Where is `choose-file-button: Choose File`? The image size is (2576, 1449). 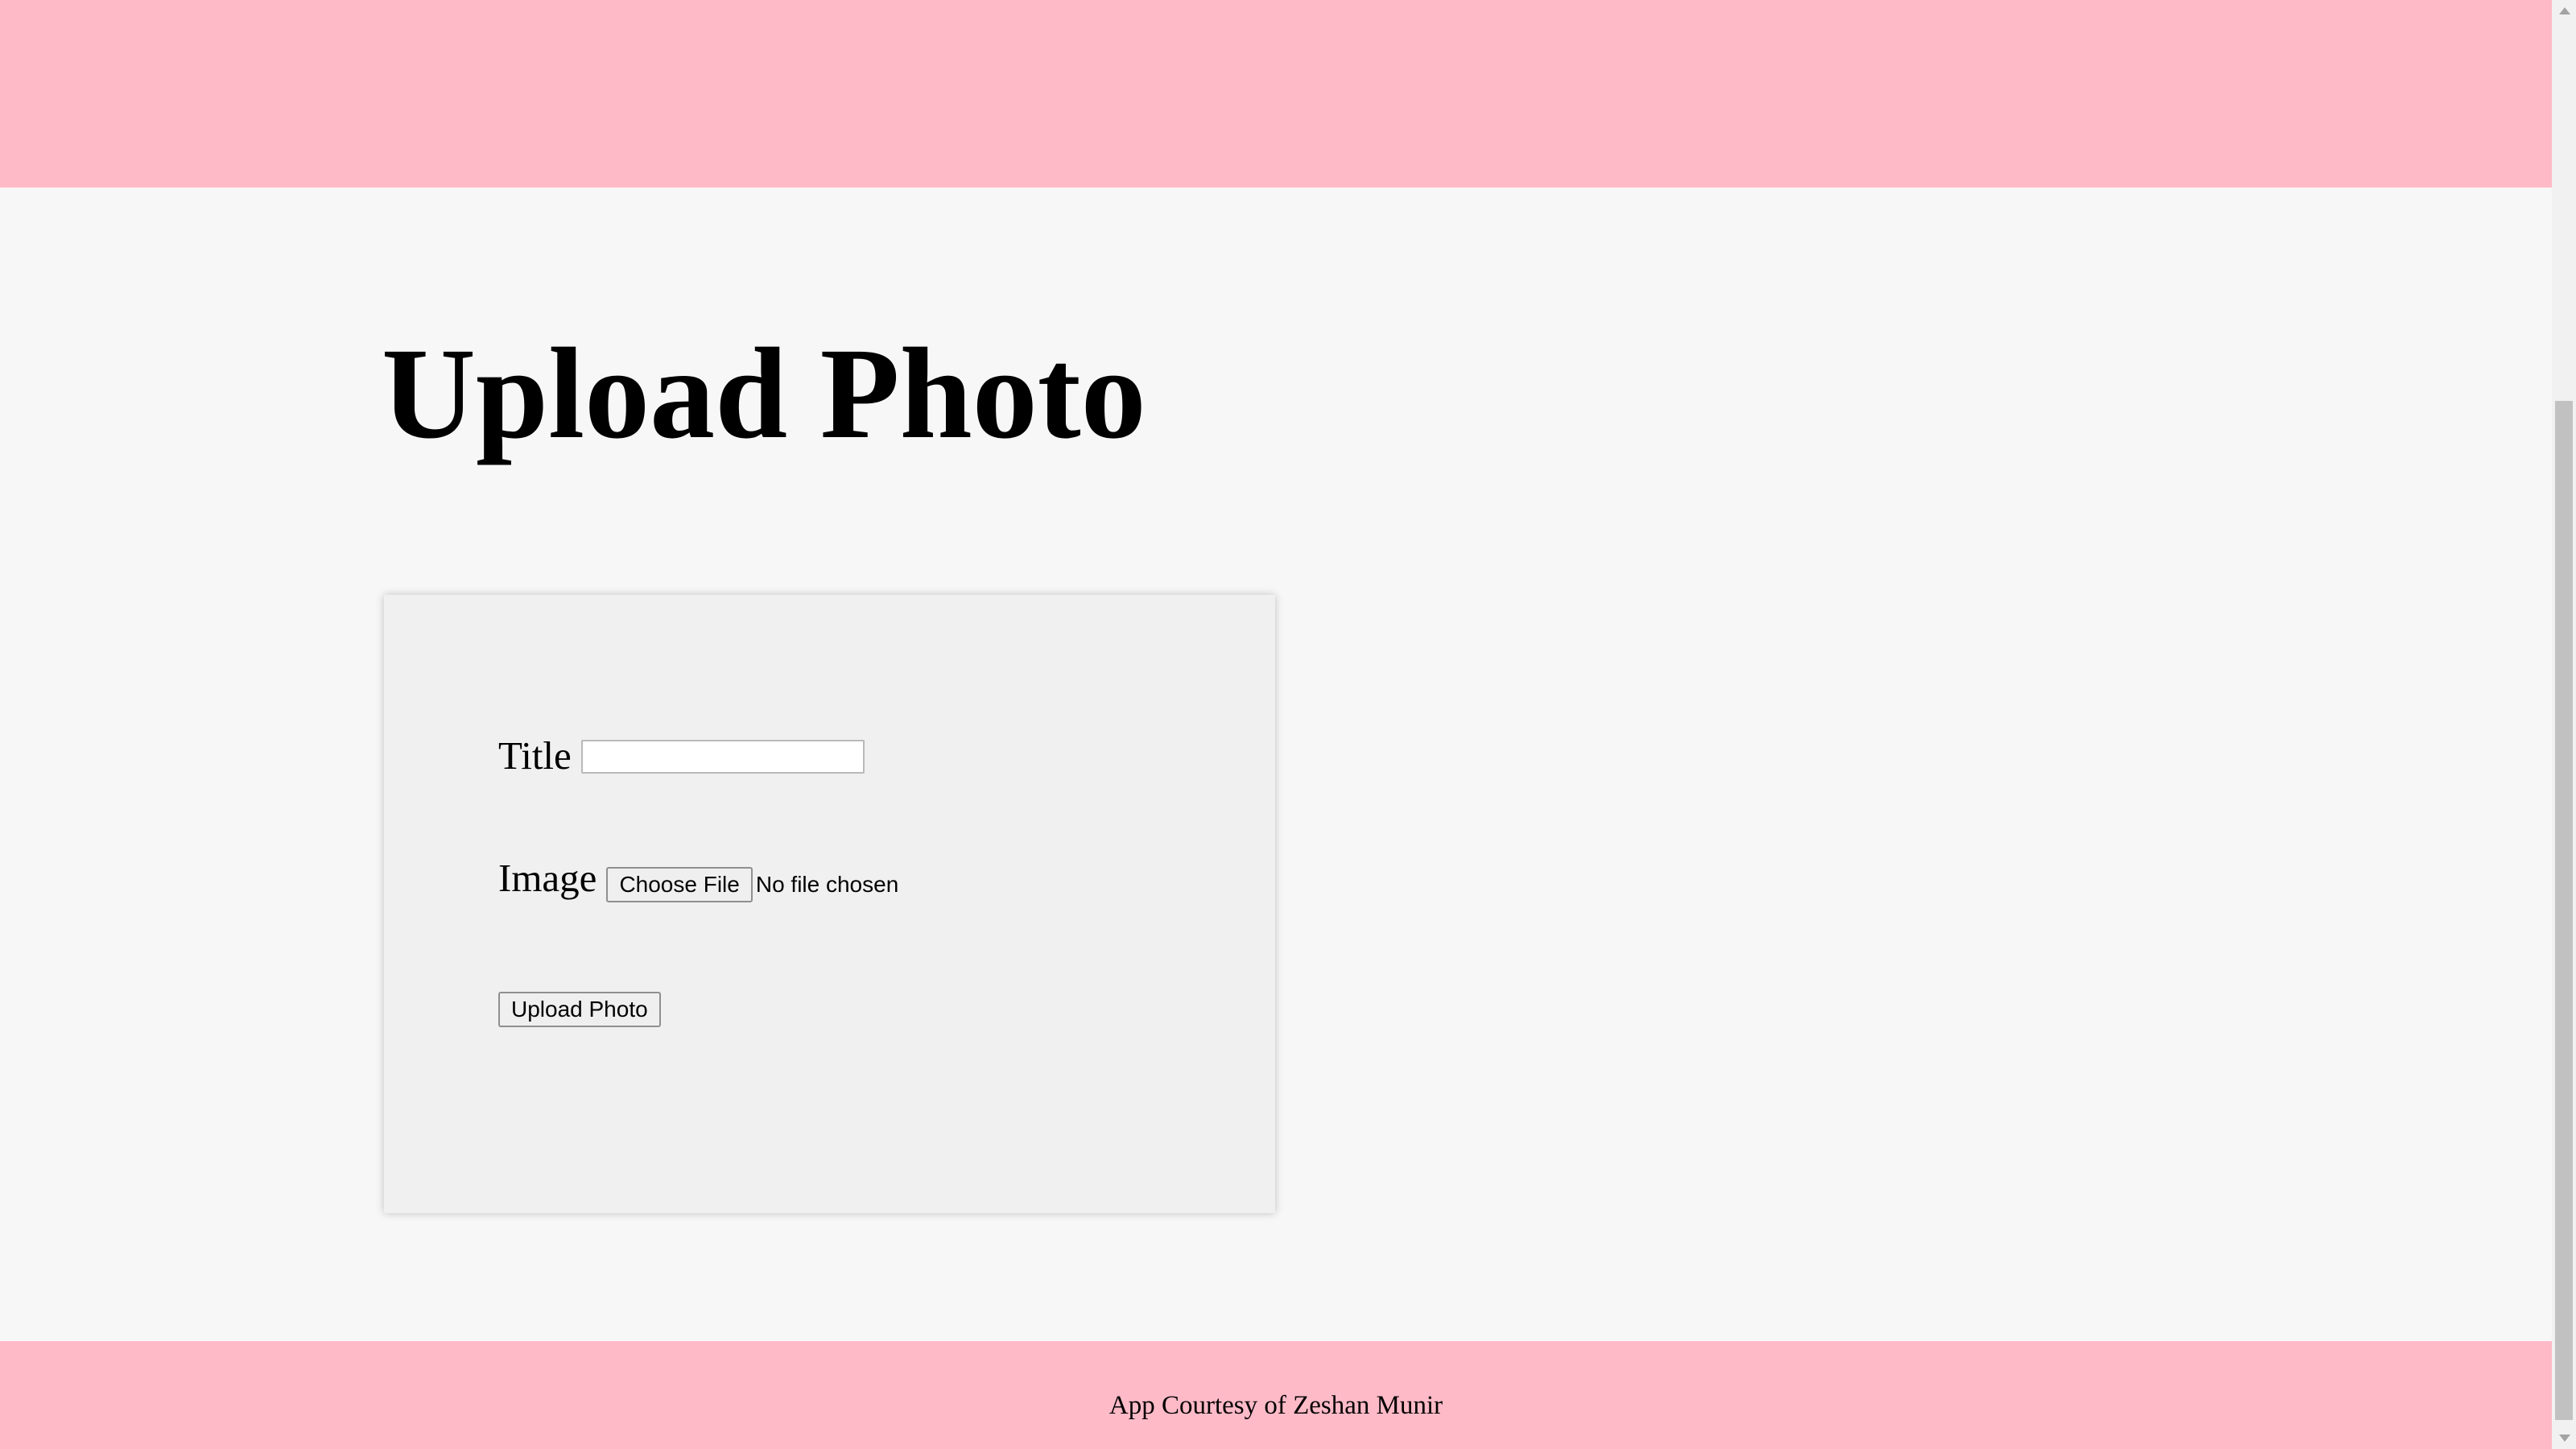
choose-file-button: Choose File is located at coordinates (679, 885).